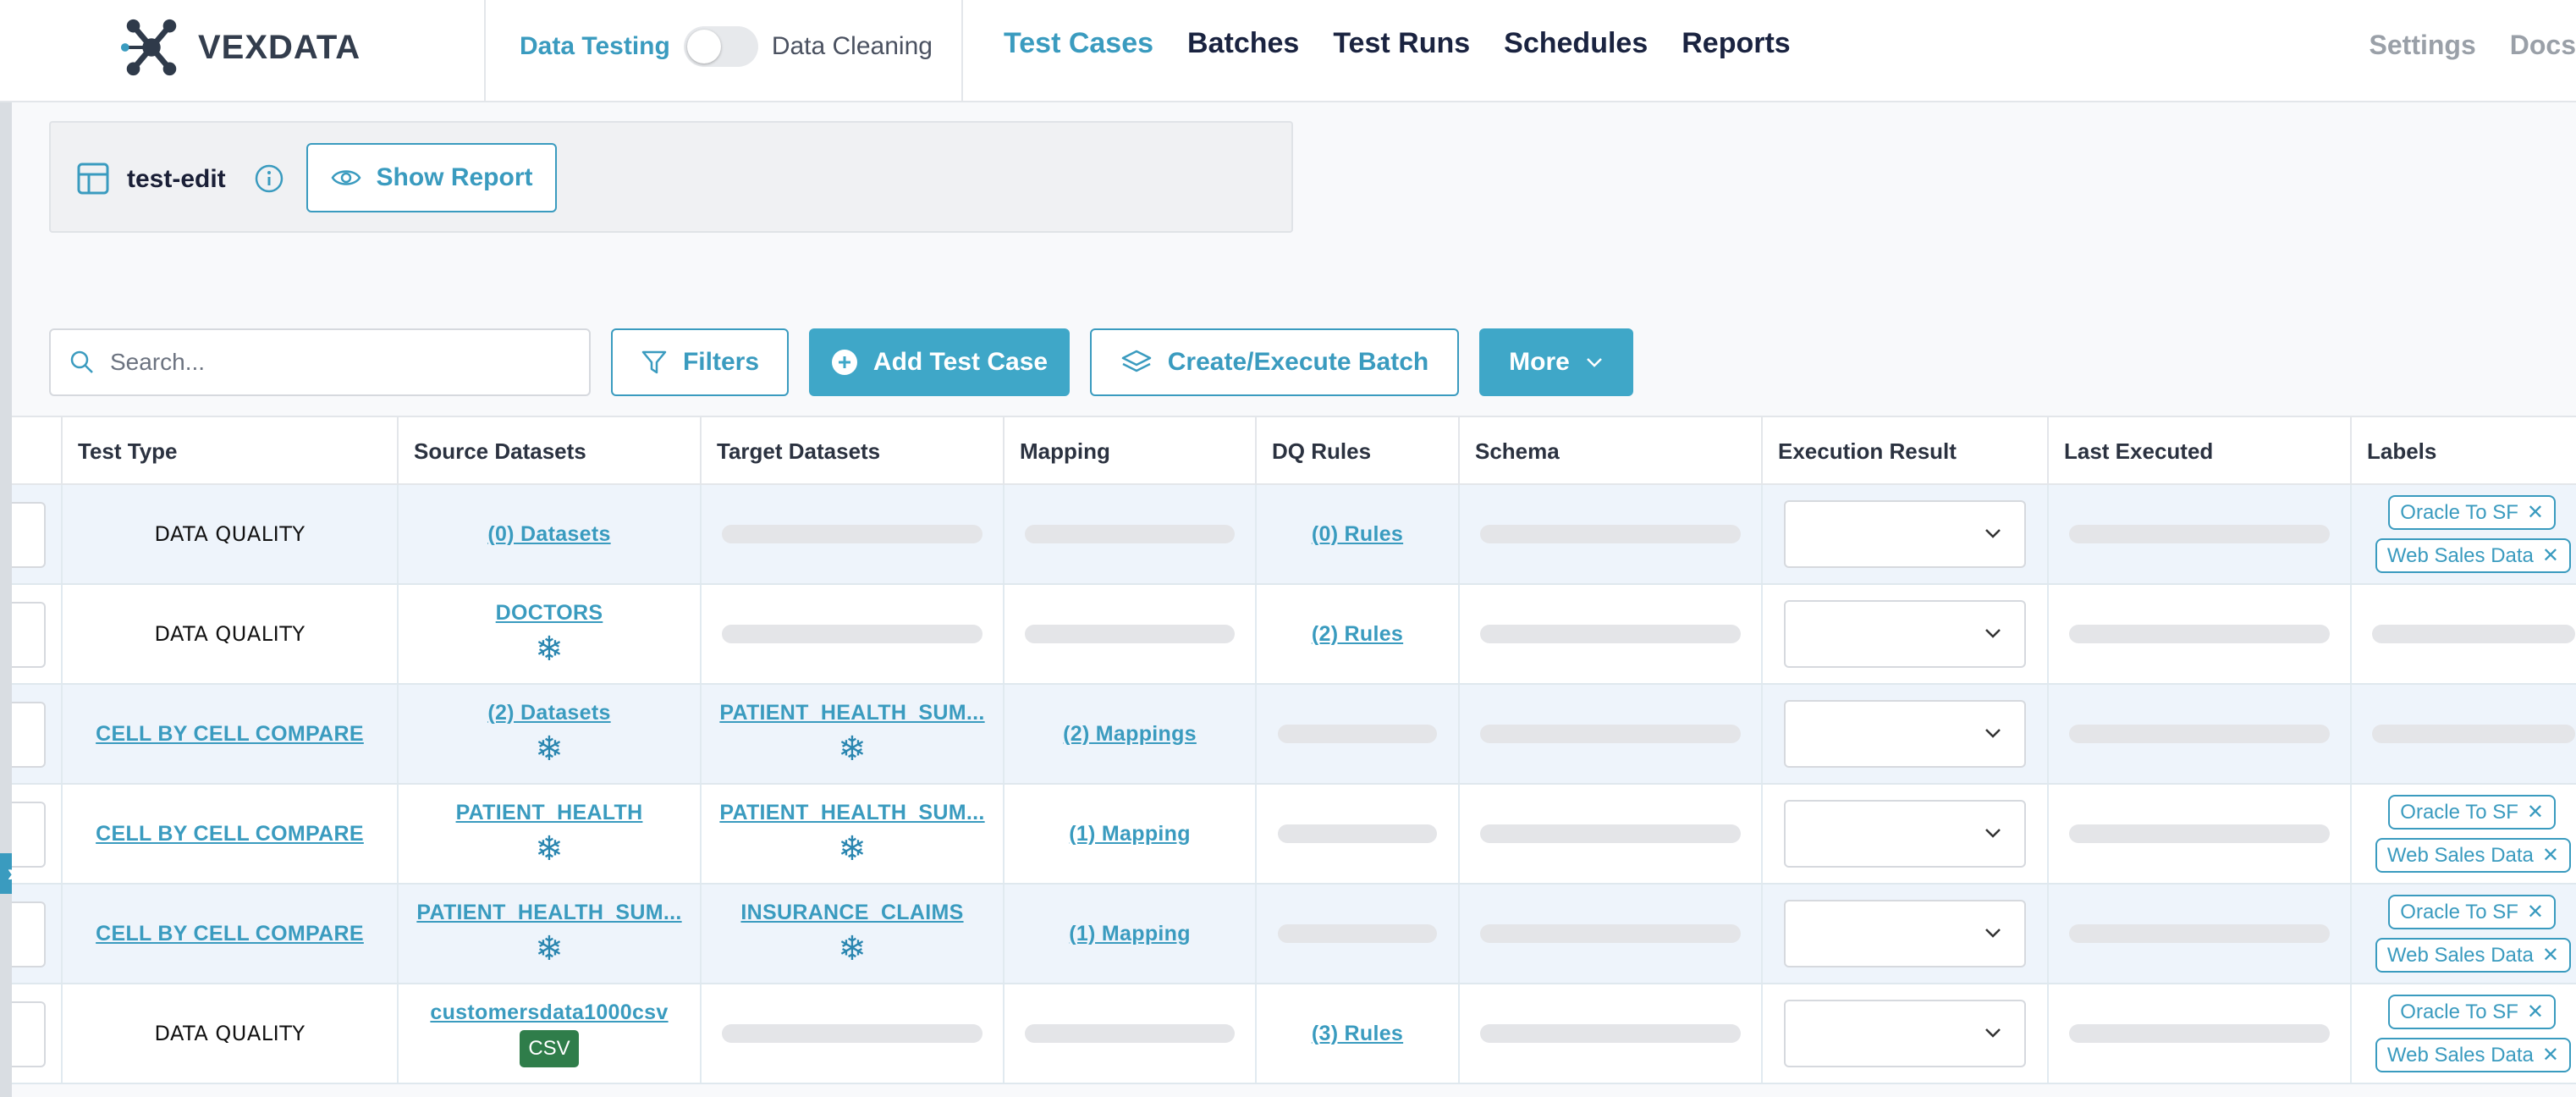 The image size is (2576, 1097). Describe the element at coordinates (960, 362) in the screenshot. I see `add-test-case-label: Add Test Case` at that location.